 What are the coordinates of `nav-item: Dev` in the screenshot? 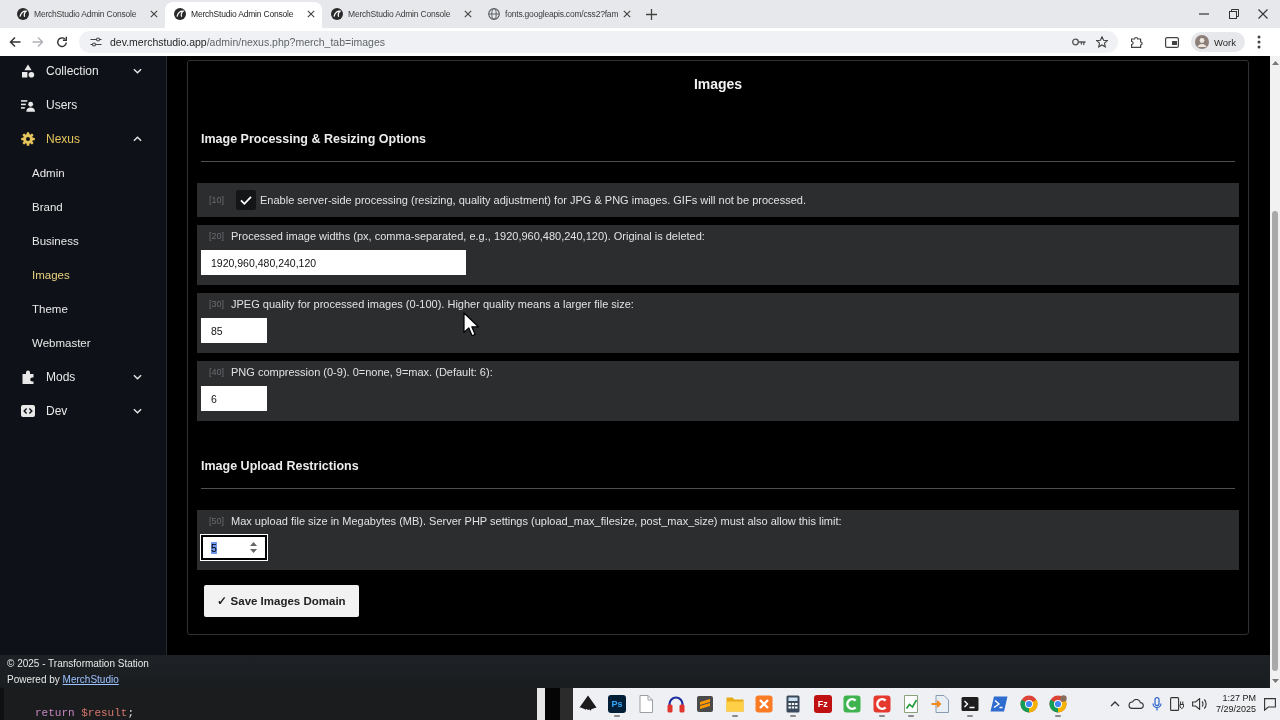 It's located at (83, 411).